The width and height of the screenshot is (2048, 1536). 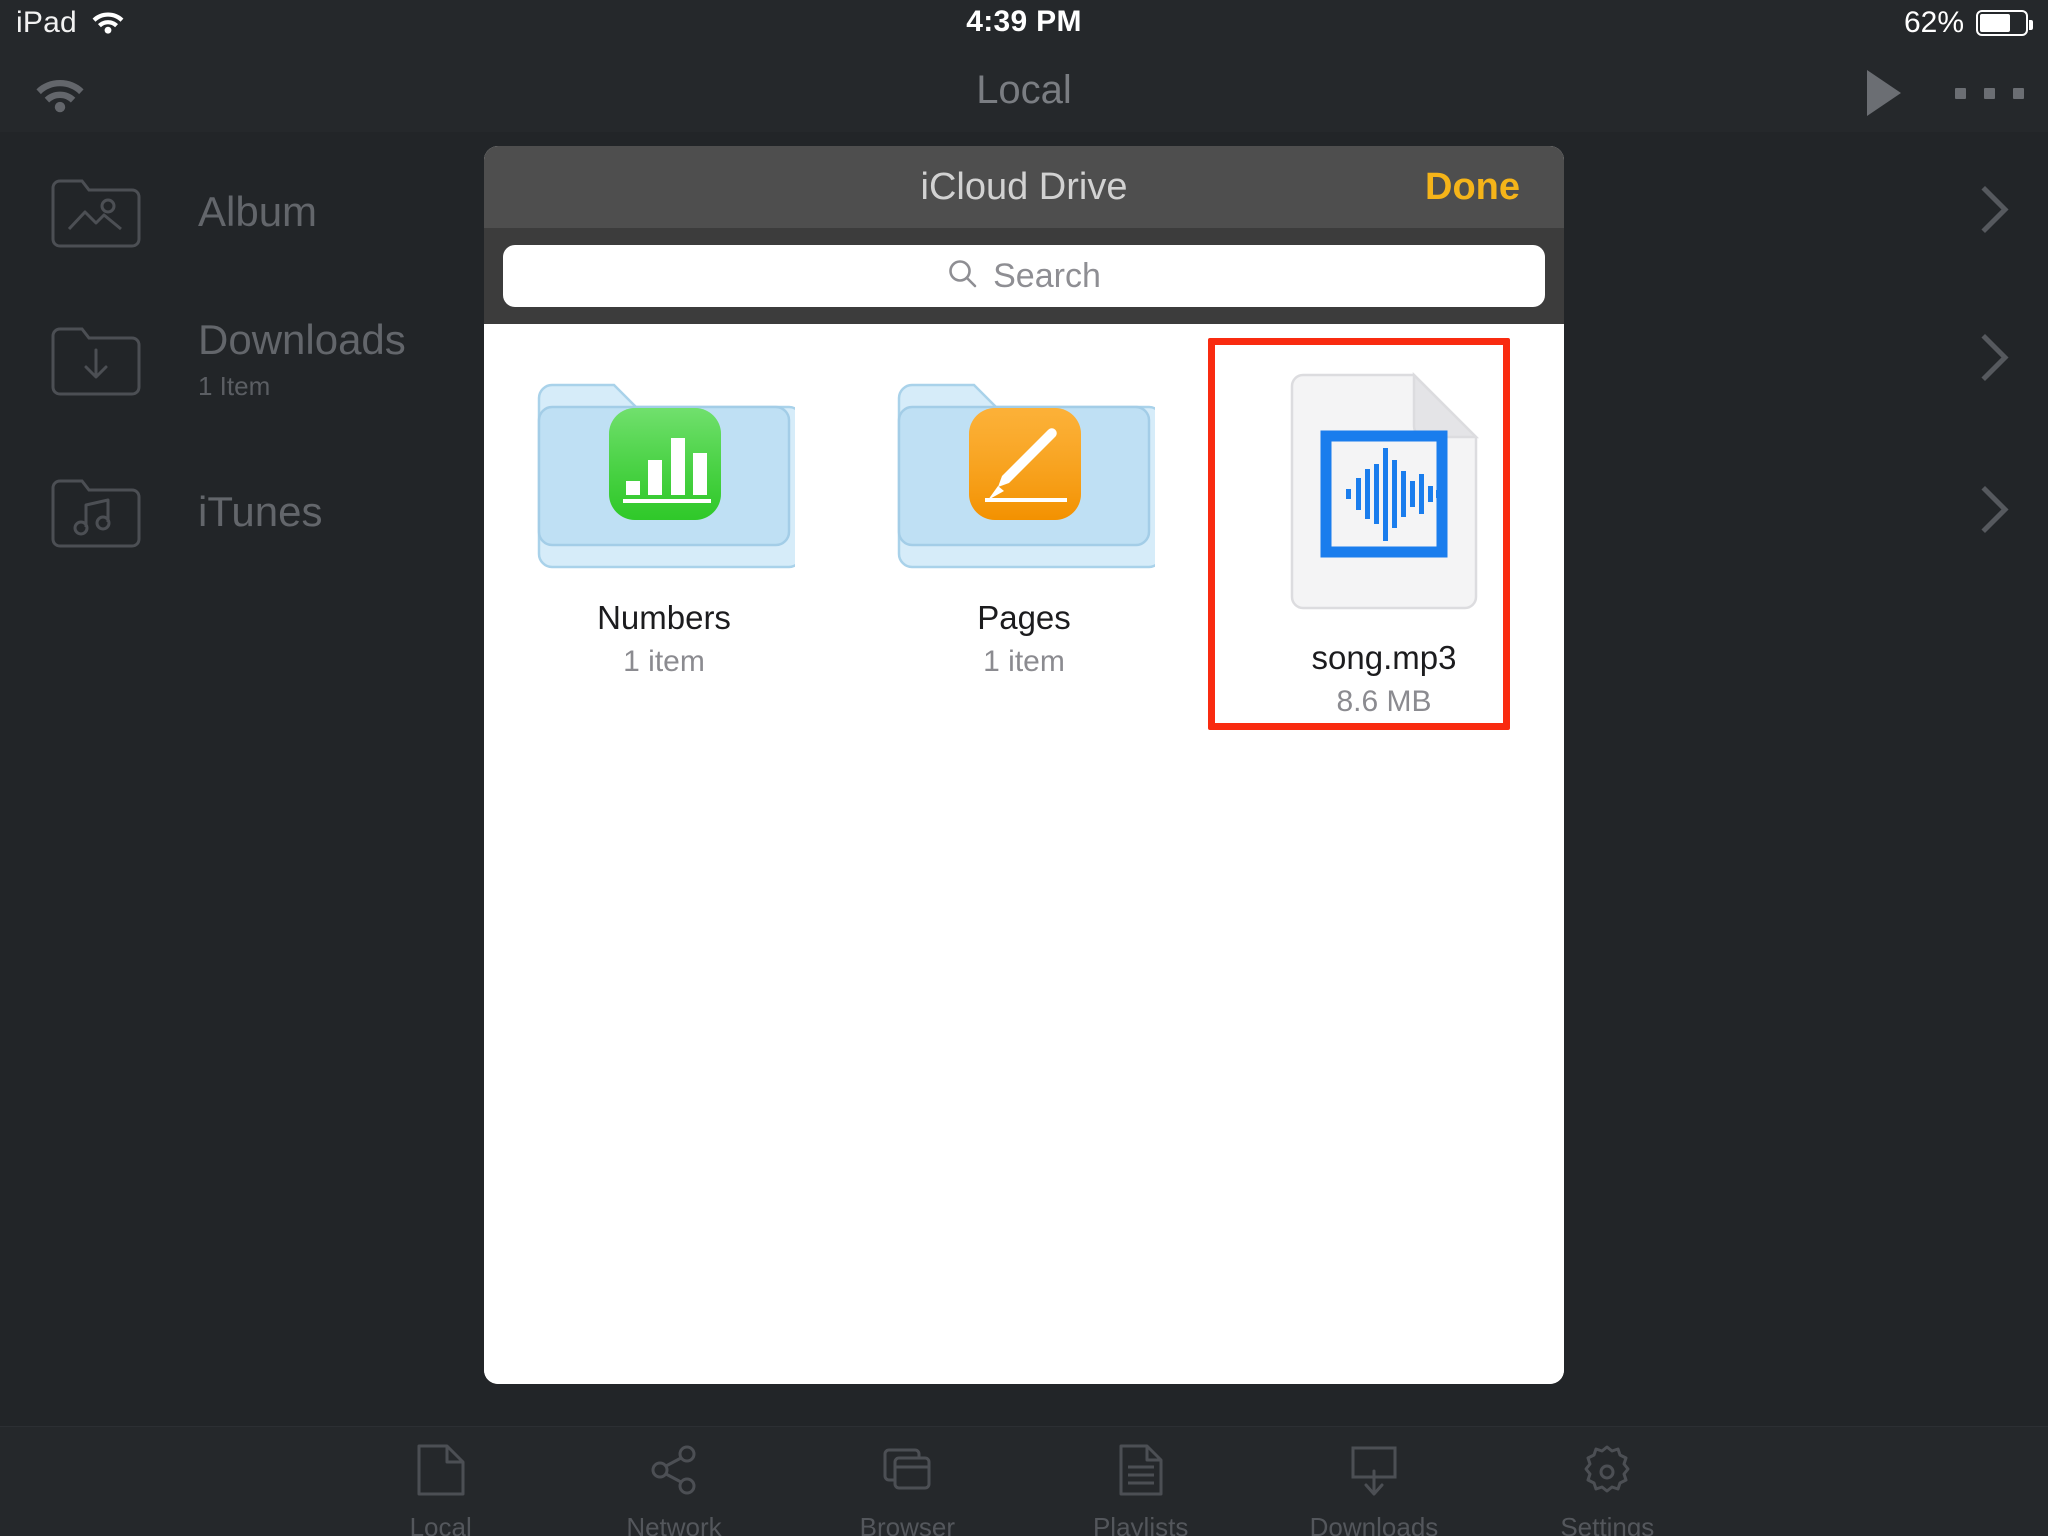 I want to click on status-bar: iPad 4:39 PM 62%, so click(x=1024, y=25).